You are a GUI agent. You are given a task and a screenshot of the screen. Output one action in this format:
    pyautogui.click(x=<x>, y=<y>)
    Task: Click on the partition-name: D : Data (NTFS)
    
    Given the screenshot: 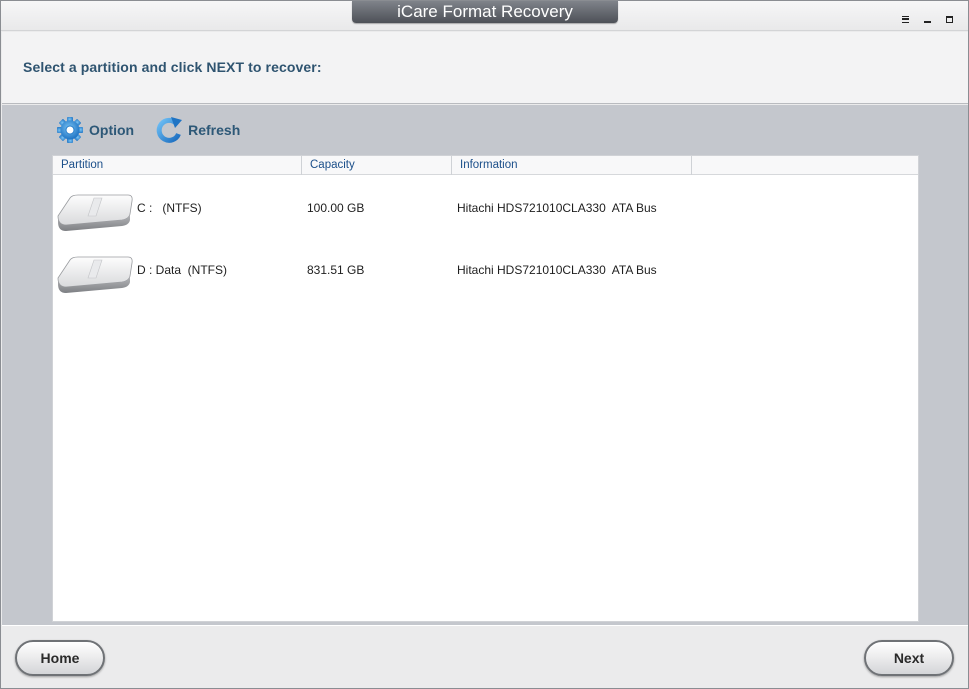 What is the action you would take?
    pyautogui.click(x=182, y=270)
    